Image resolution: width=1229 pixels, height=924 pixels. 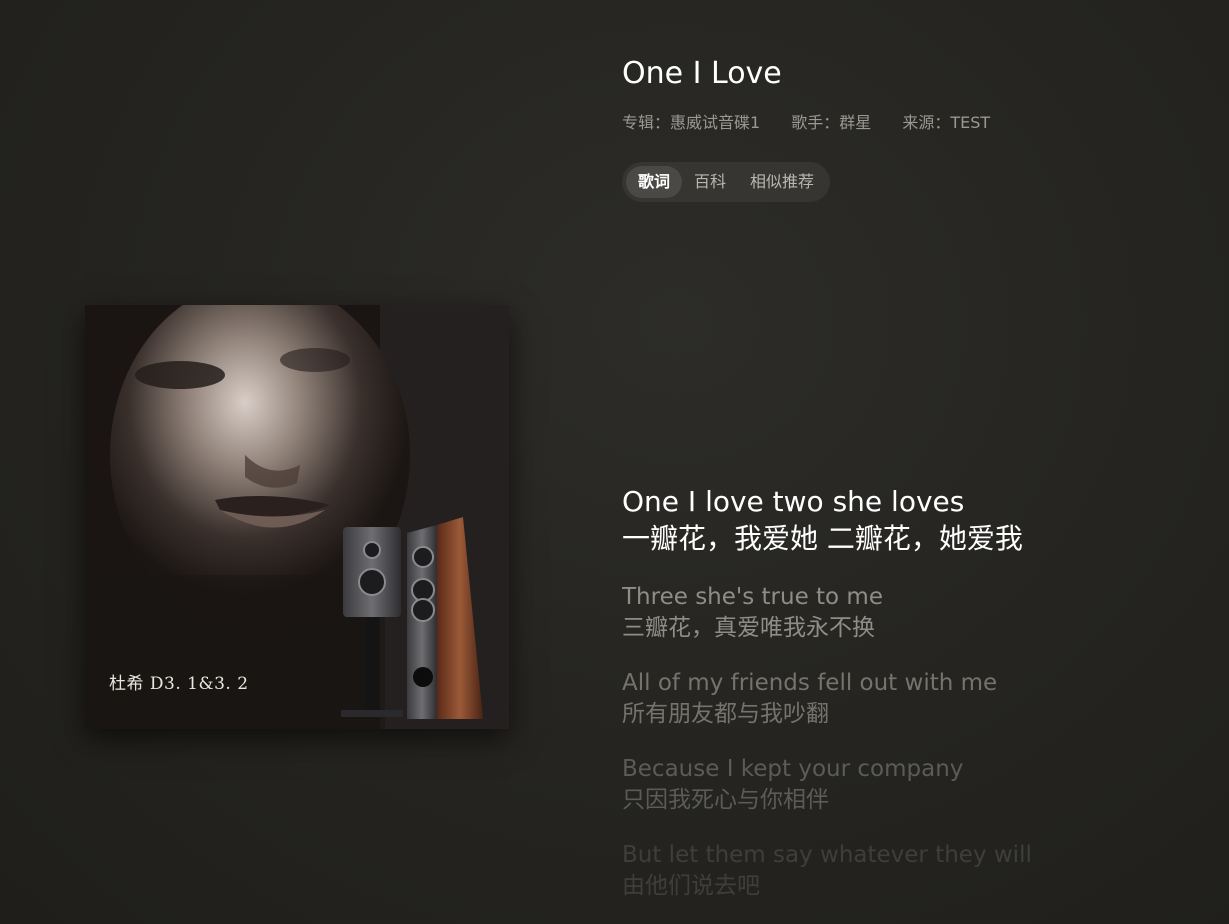 What do you see at coordinates (902, 613) in the screenshot?
I see `lyric-line: Three she's true to me 三瓣花，真爱唯我永不换` at bounding box center [902, 613].